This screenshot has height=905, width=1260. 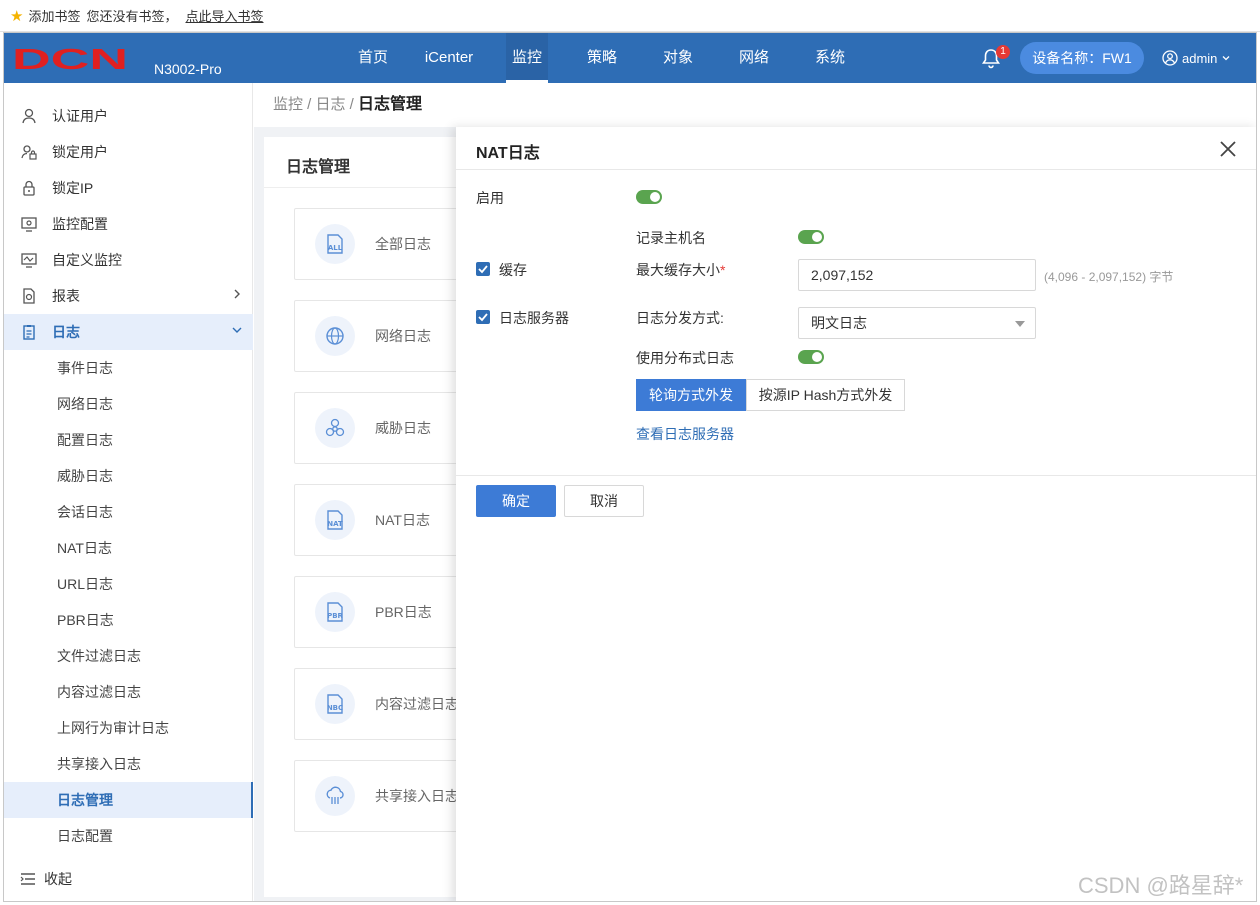 I want to click on card-label: 内容过滤日志, so click(x=417, y=704).